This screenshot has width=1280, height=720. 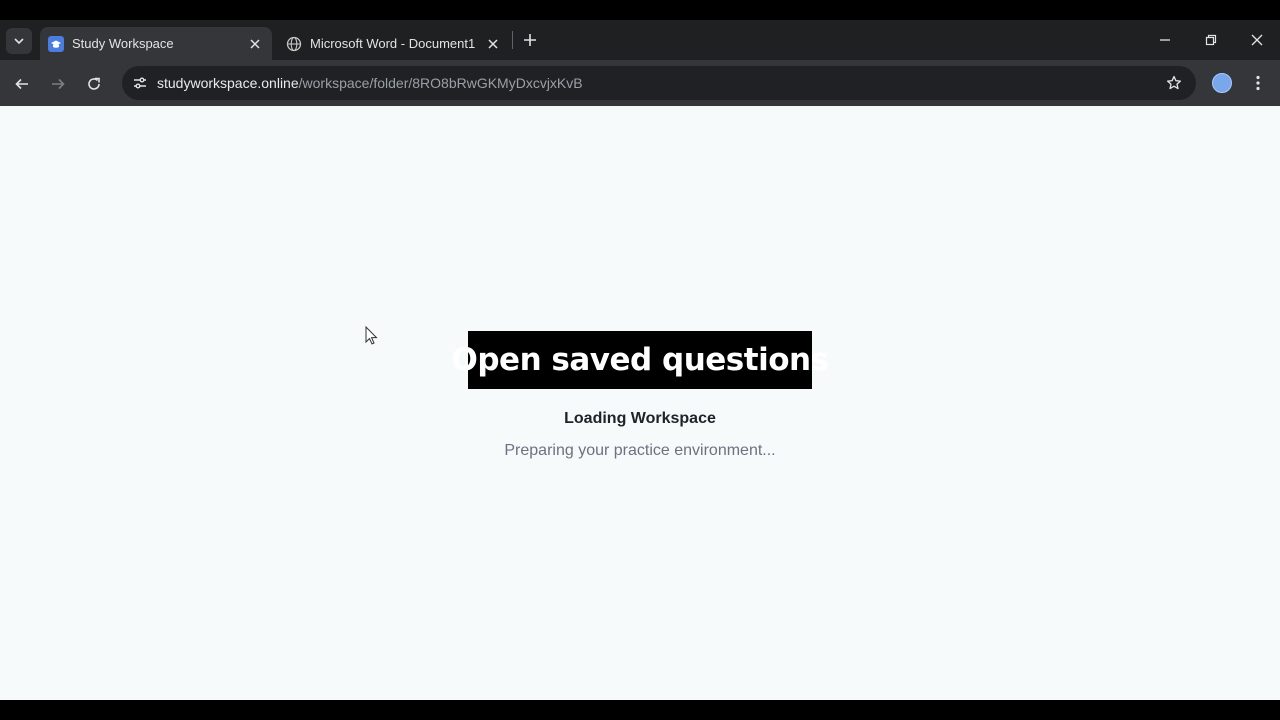 I want to click on top-letterbox, so click(x=640, y=10).